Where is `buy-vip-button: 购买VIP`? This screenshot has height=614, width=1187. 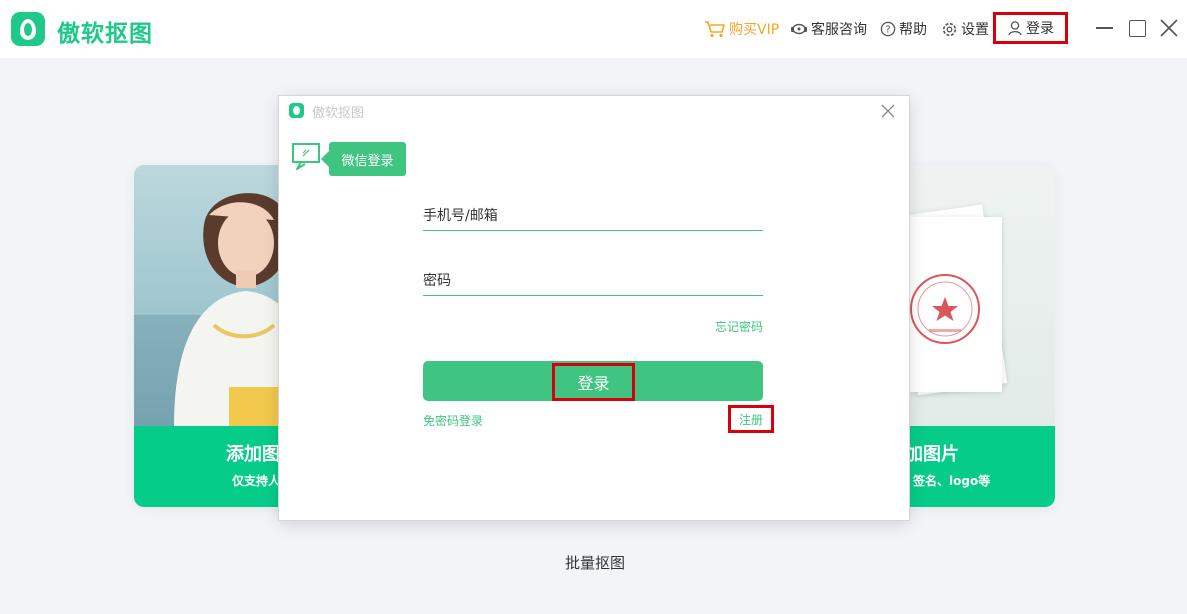 buy-vip-button: 购买VIP is located at coordinates (741, 29).